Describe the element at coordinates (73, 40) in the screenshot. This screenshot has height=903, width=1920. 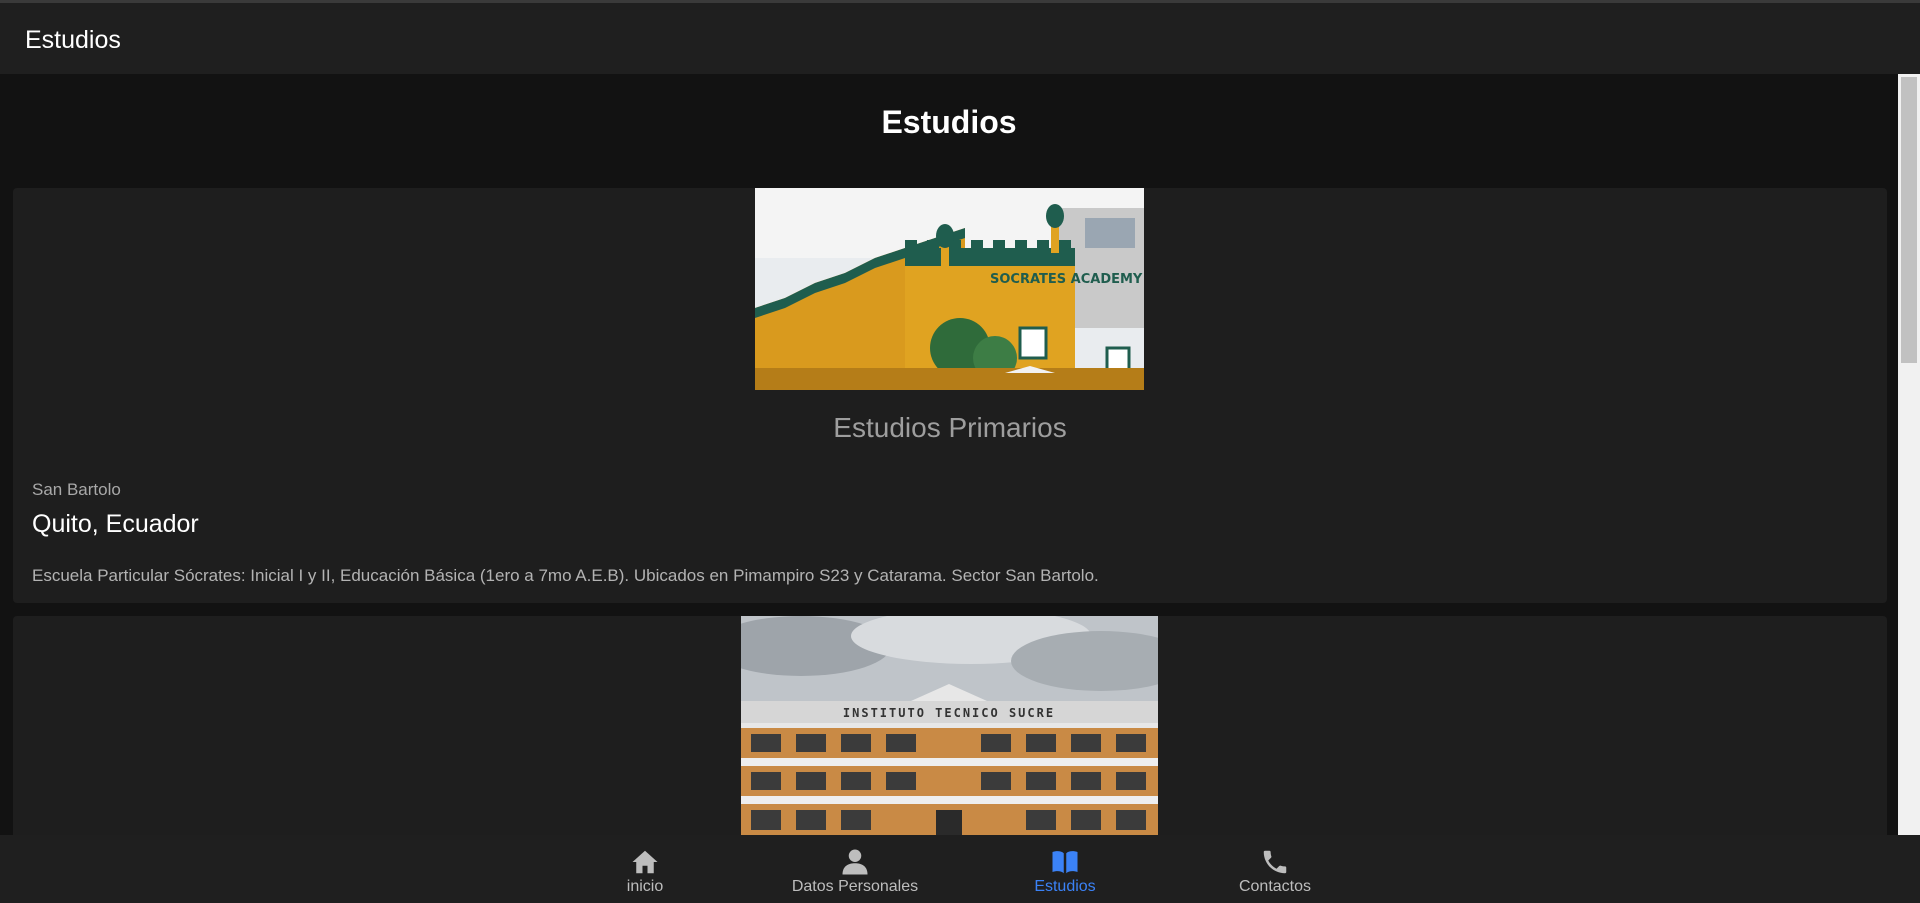
I see `app-title: Estudios` at that location.